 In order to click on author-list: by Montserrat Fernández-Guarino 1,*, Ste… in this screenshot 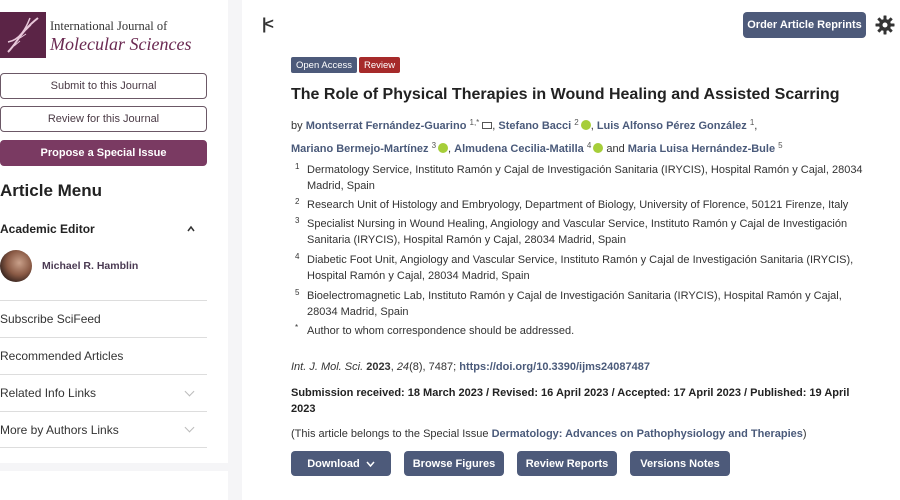, I will do `click(537, 136)`.